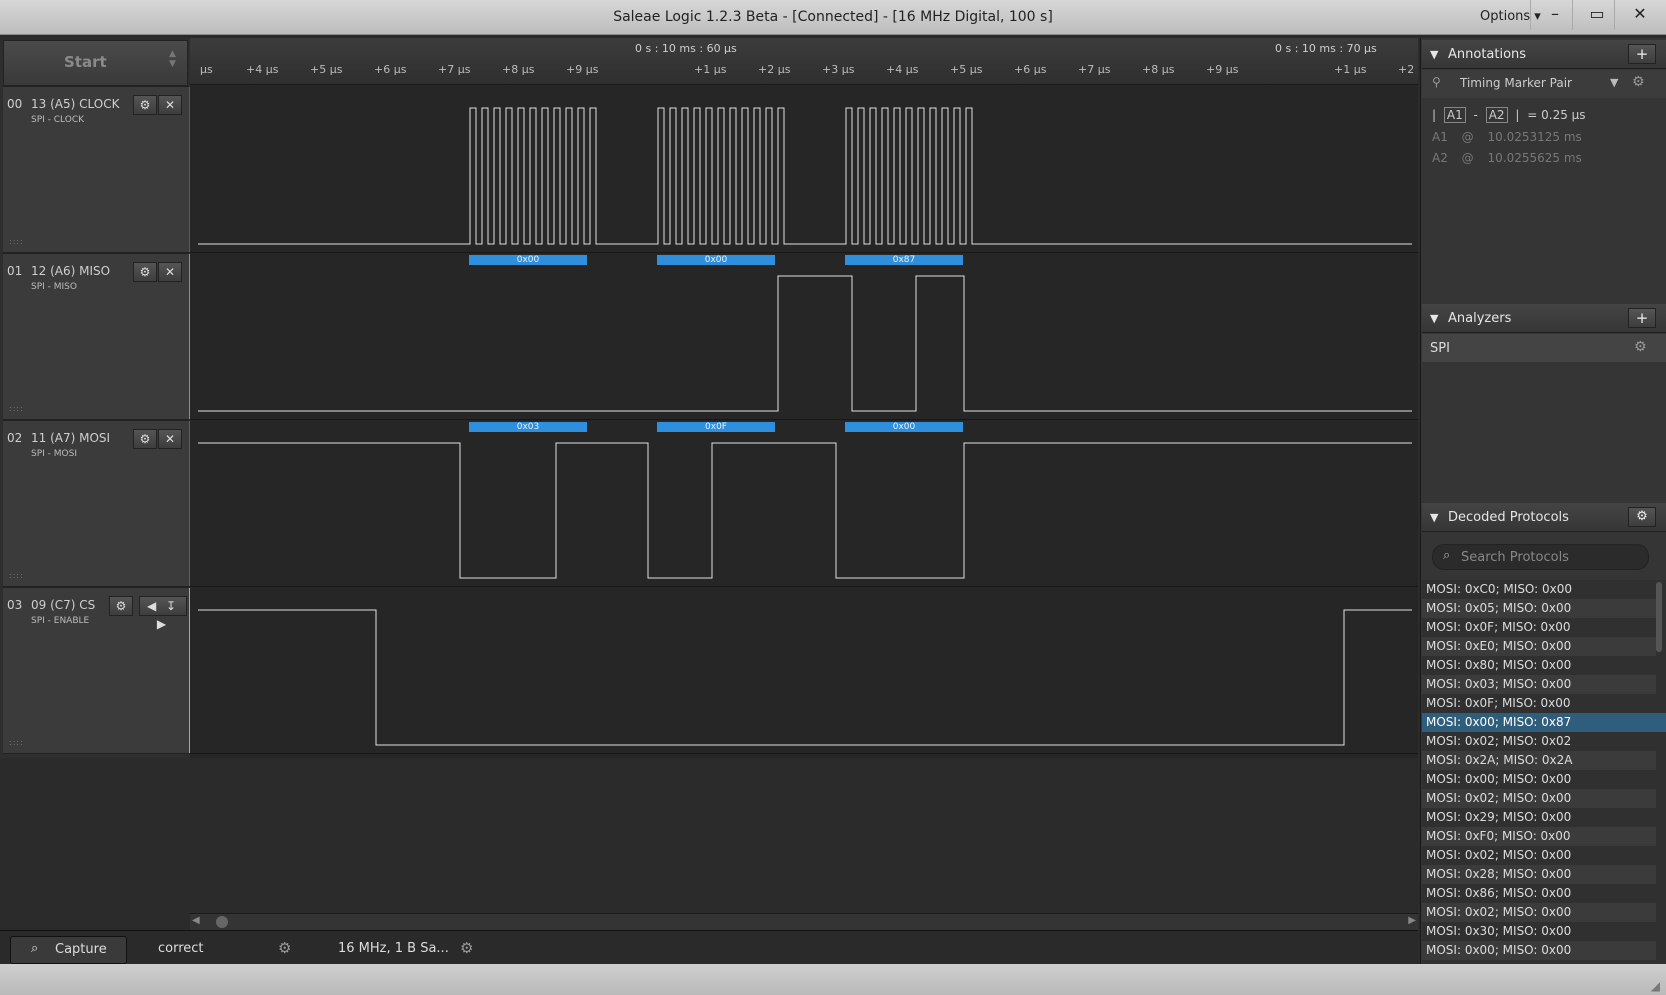 Image resolution: width=1666 pixels, height=995 pixels. I want to click on capture-tab: ⌕ Capture, so click(68, 950).